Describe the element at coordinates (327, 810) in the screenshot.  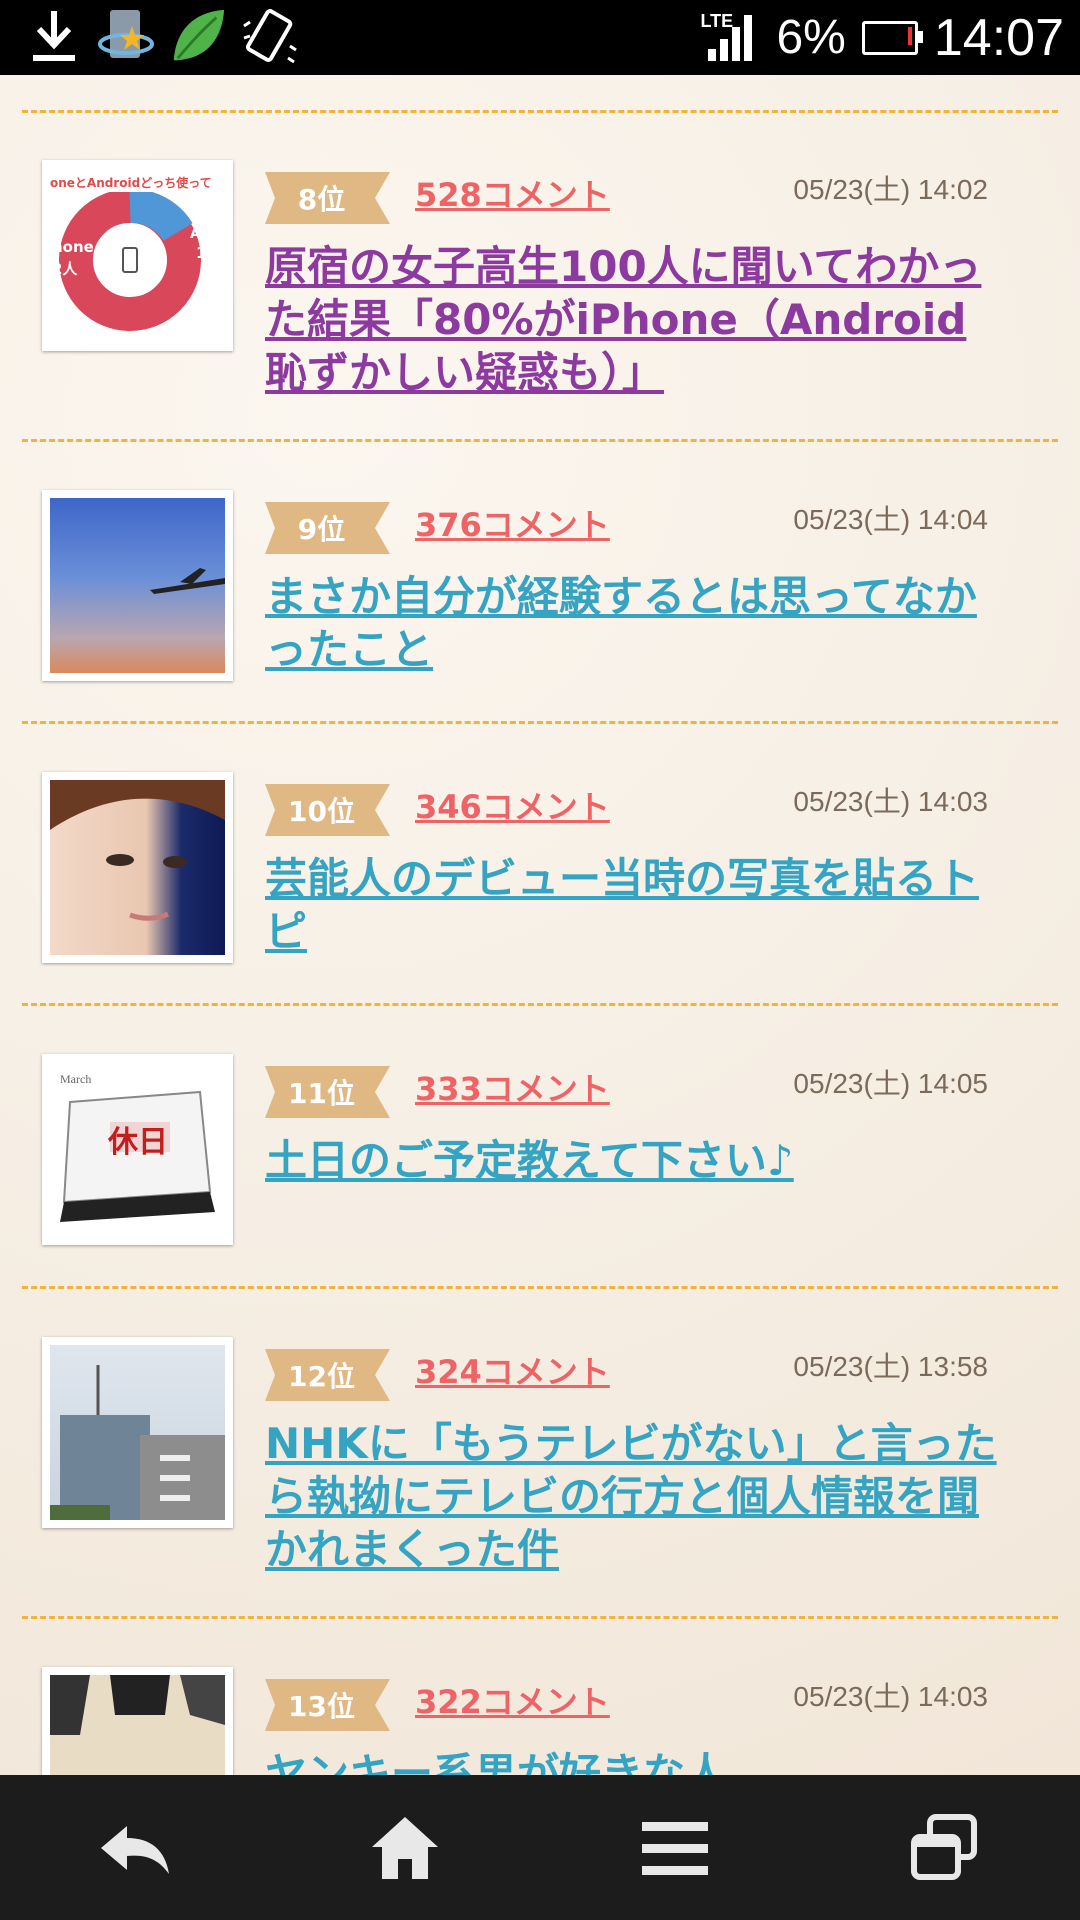
I see `rank-badge: 10位` at that location.